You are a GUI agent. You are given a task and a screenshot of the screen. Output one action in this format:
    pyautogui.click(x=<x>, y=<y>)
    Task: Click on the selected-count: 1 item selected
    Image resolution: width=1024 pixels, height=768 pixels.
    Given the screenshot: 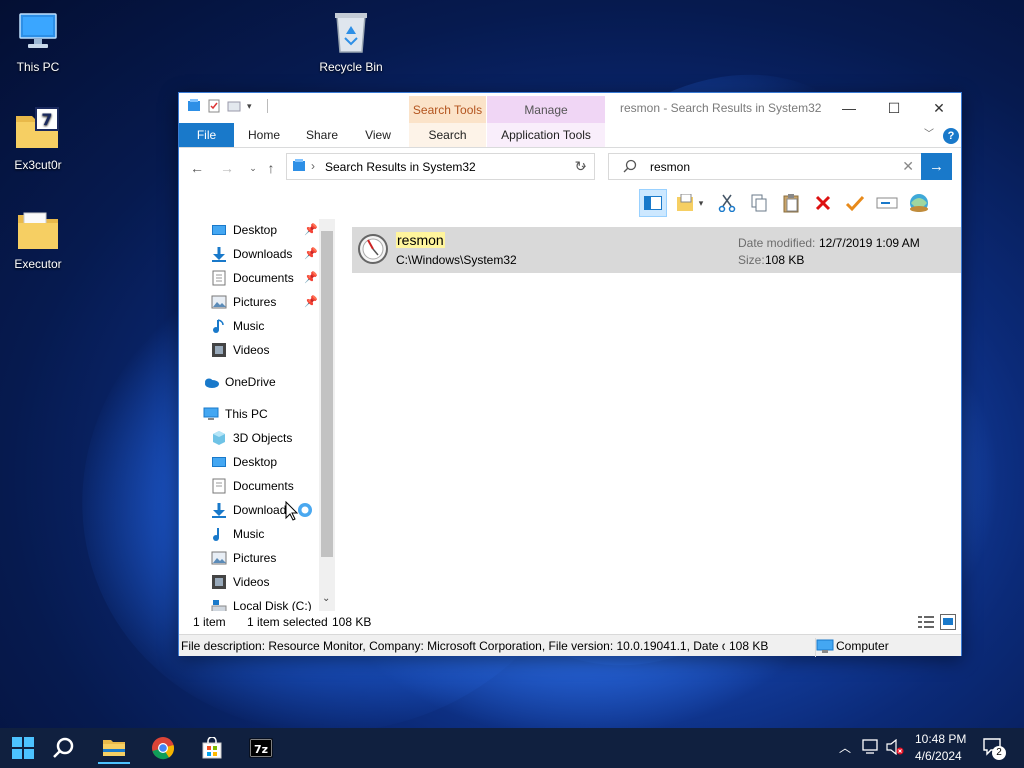 What is the action you would take?
    pyautogui.click(x=287, y=622)
    